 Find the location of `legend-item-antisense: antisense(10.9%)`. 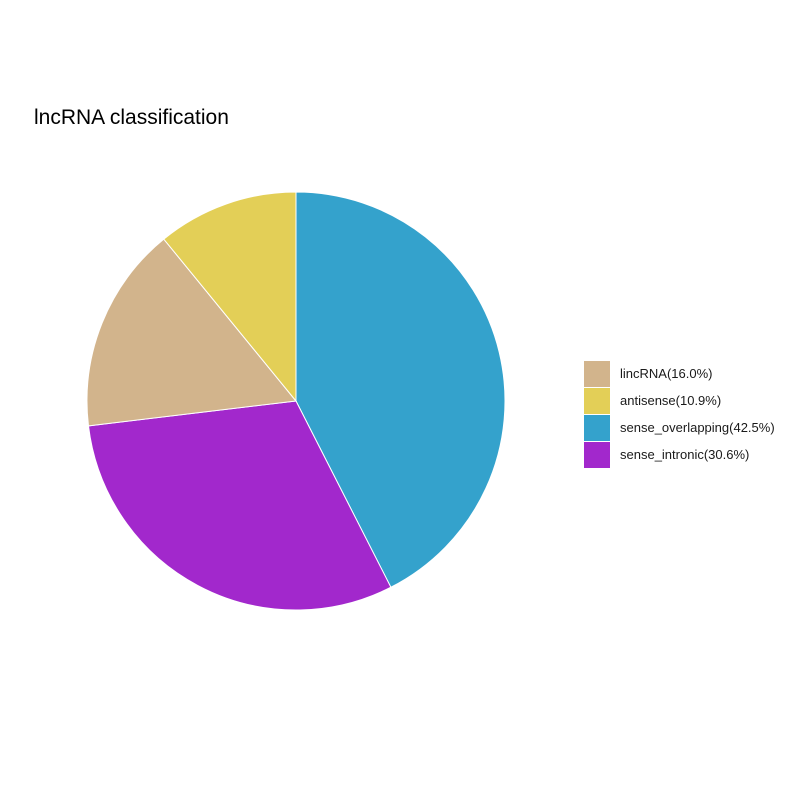

legend-item-antisense: antisense(10.9%) is located at coordinates (679, 400).